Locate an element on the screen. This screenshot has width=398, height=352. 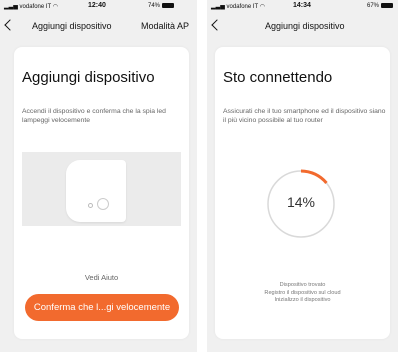
status-time: 14:34 is located at coordinates (302, 5).